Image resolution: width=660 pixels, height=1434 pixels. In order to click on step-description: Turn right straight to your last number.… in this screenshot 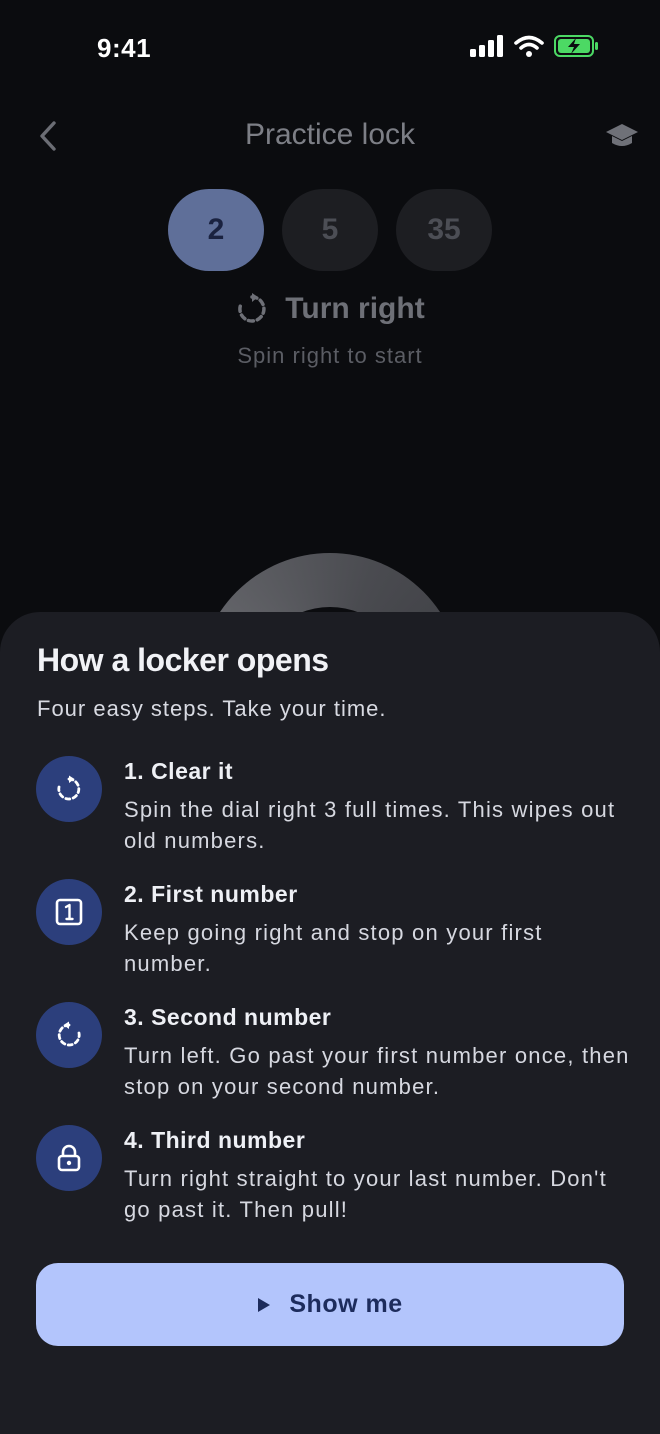, I will do `click(365, 1194)`.